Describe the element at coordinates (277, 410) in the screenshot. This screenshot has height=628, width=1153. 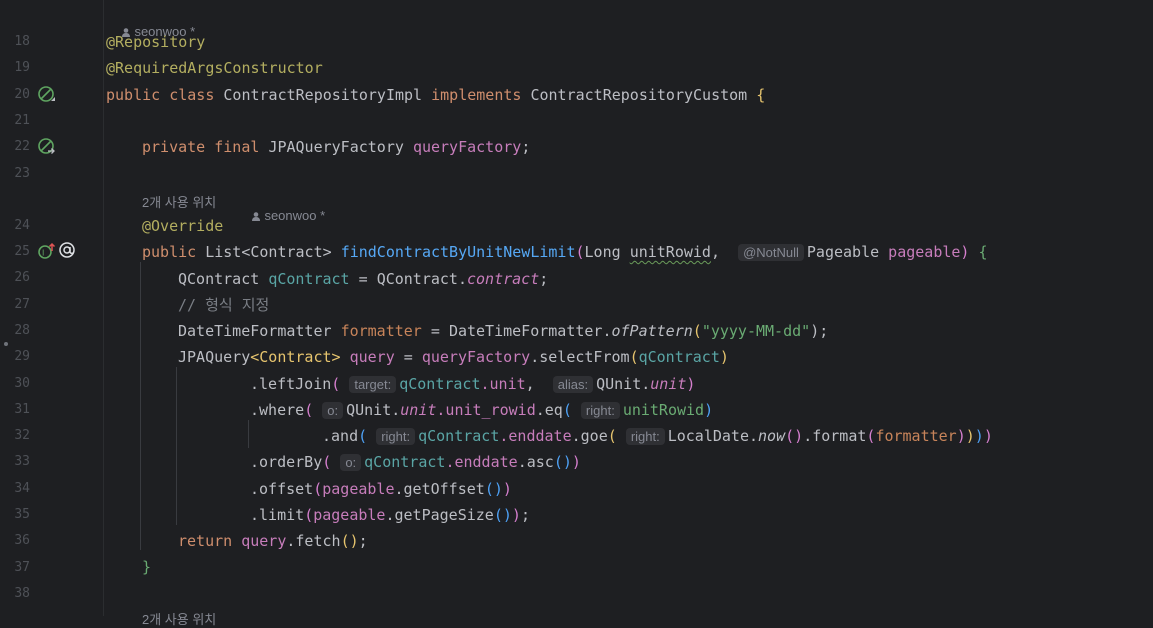
I see `method-call: .where` at that location.